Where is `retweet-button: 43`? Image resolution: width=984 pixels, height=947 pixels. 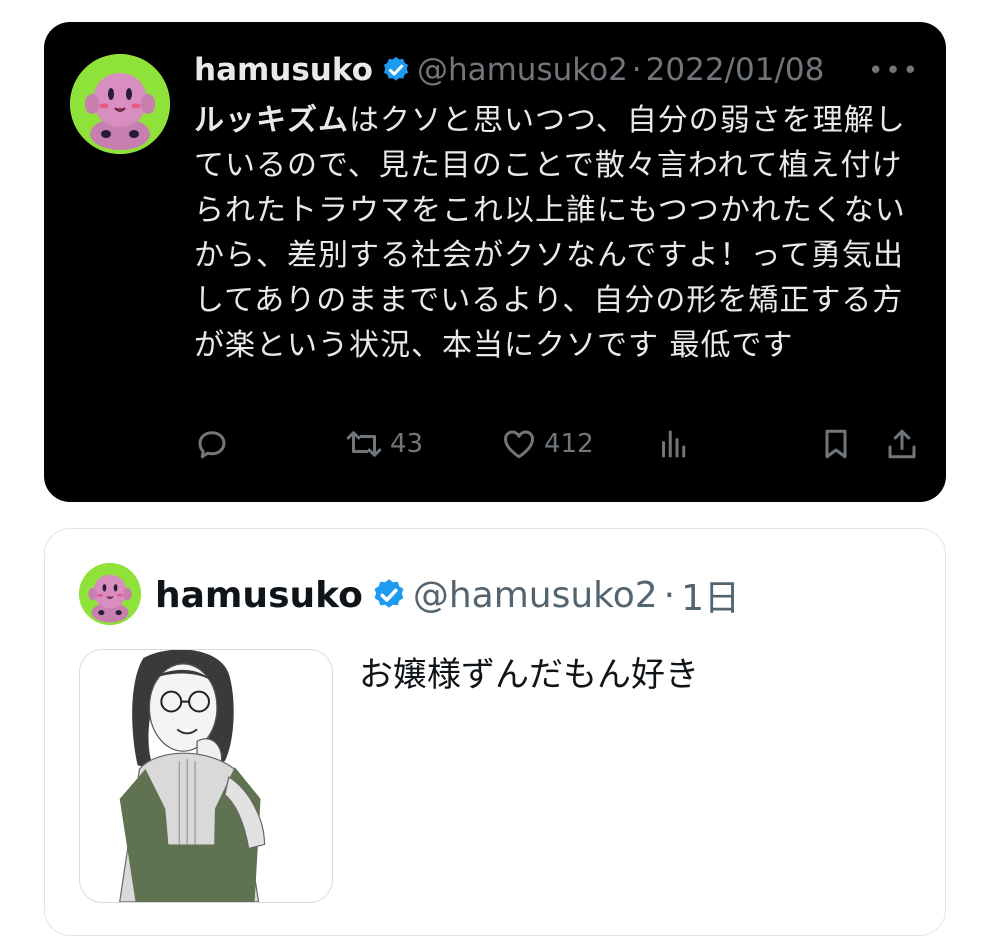
retweet-button: 43 is located at coordinates (383, 444).